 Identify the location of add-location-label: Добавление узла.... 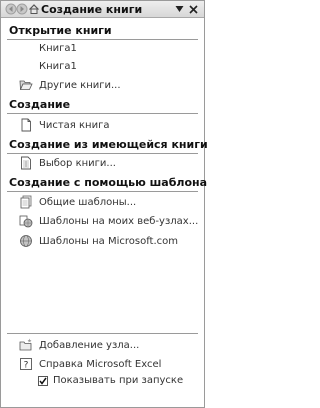
(89, 345).